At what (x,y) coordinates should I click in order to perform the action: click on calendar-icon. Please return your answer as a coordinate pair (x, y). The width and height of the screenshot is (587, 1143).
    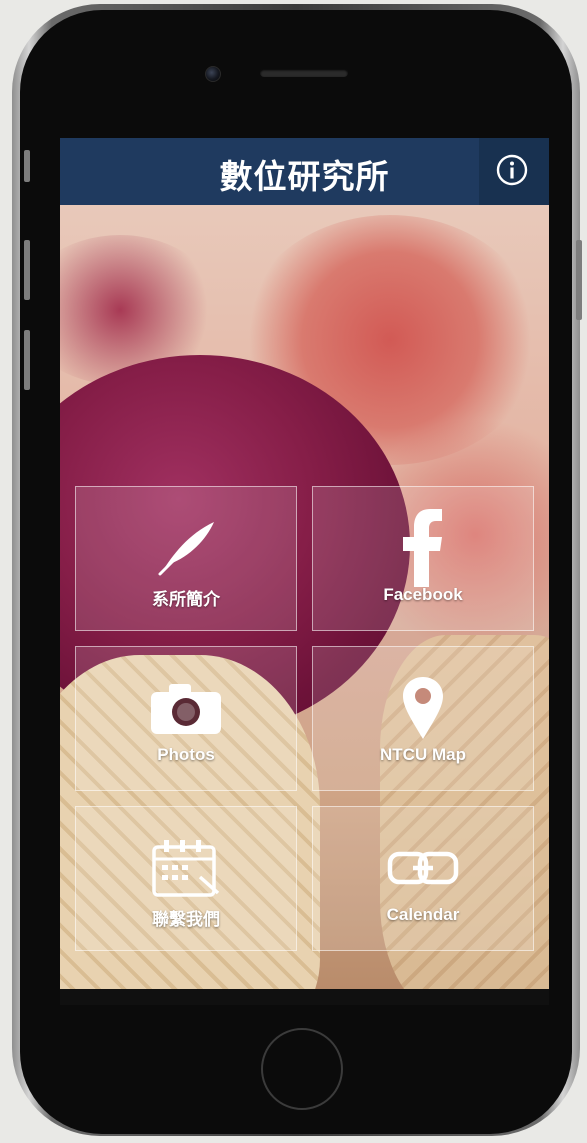
    Looking at the image, I should click on (186, 868).